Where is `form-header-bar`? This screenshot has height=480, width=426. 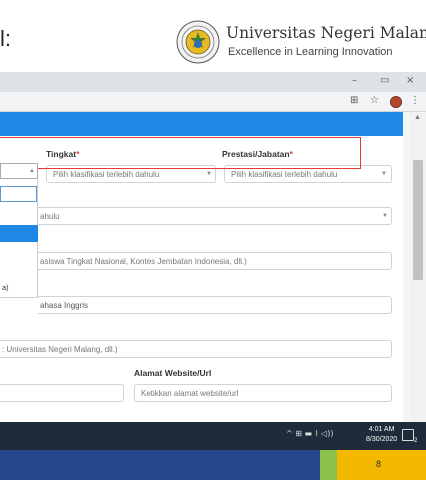
form-header-bar is located at coordinates (201, 124).